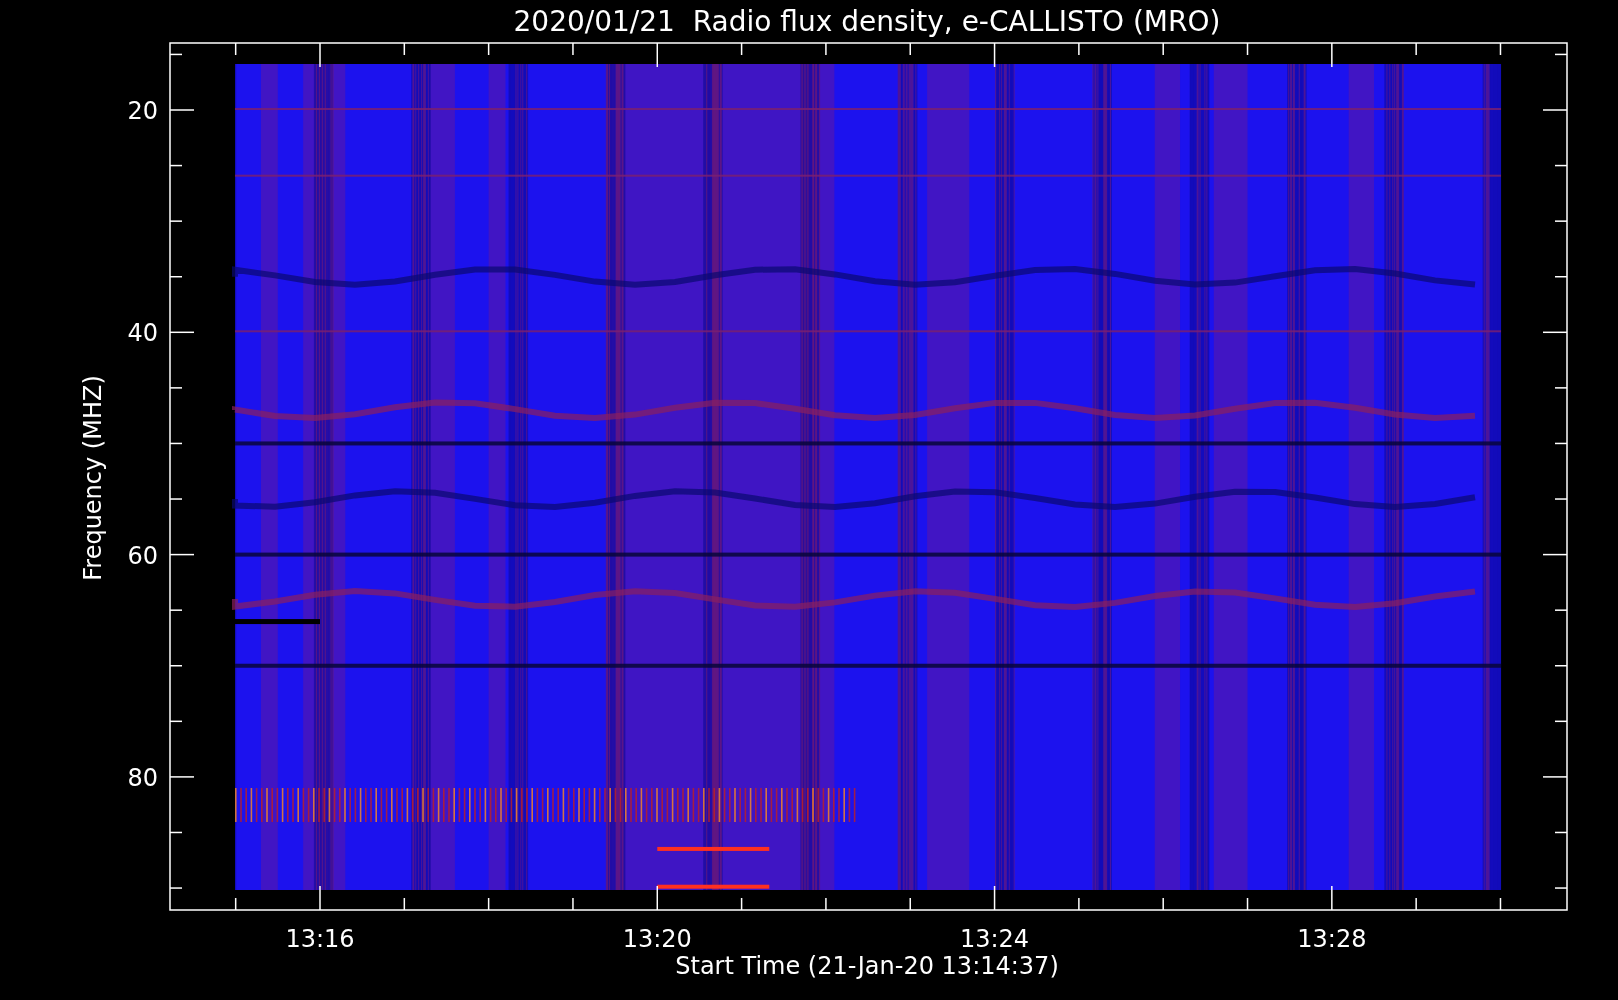 This screenshot has height=1000, width=1618. I want to click on axis-label: Frequency (MHZ), so click(93, 478).